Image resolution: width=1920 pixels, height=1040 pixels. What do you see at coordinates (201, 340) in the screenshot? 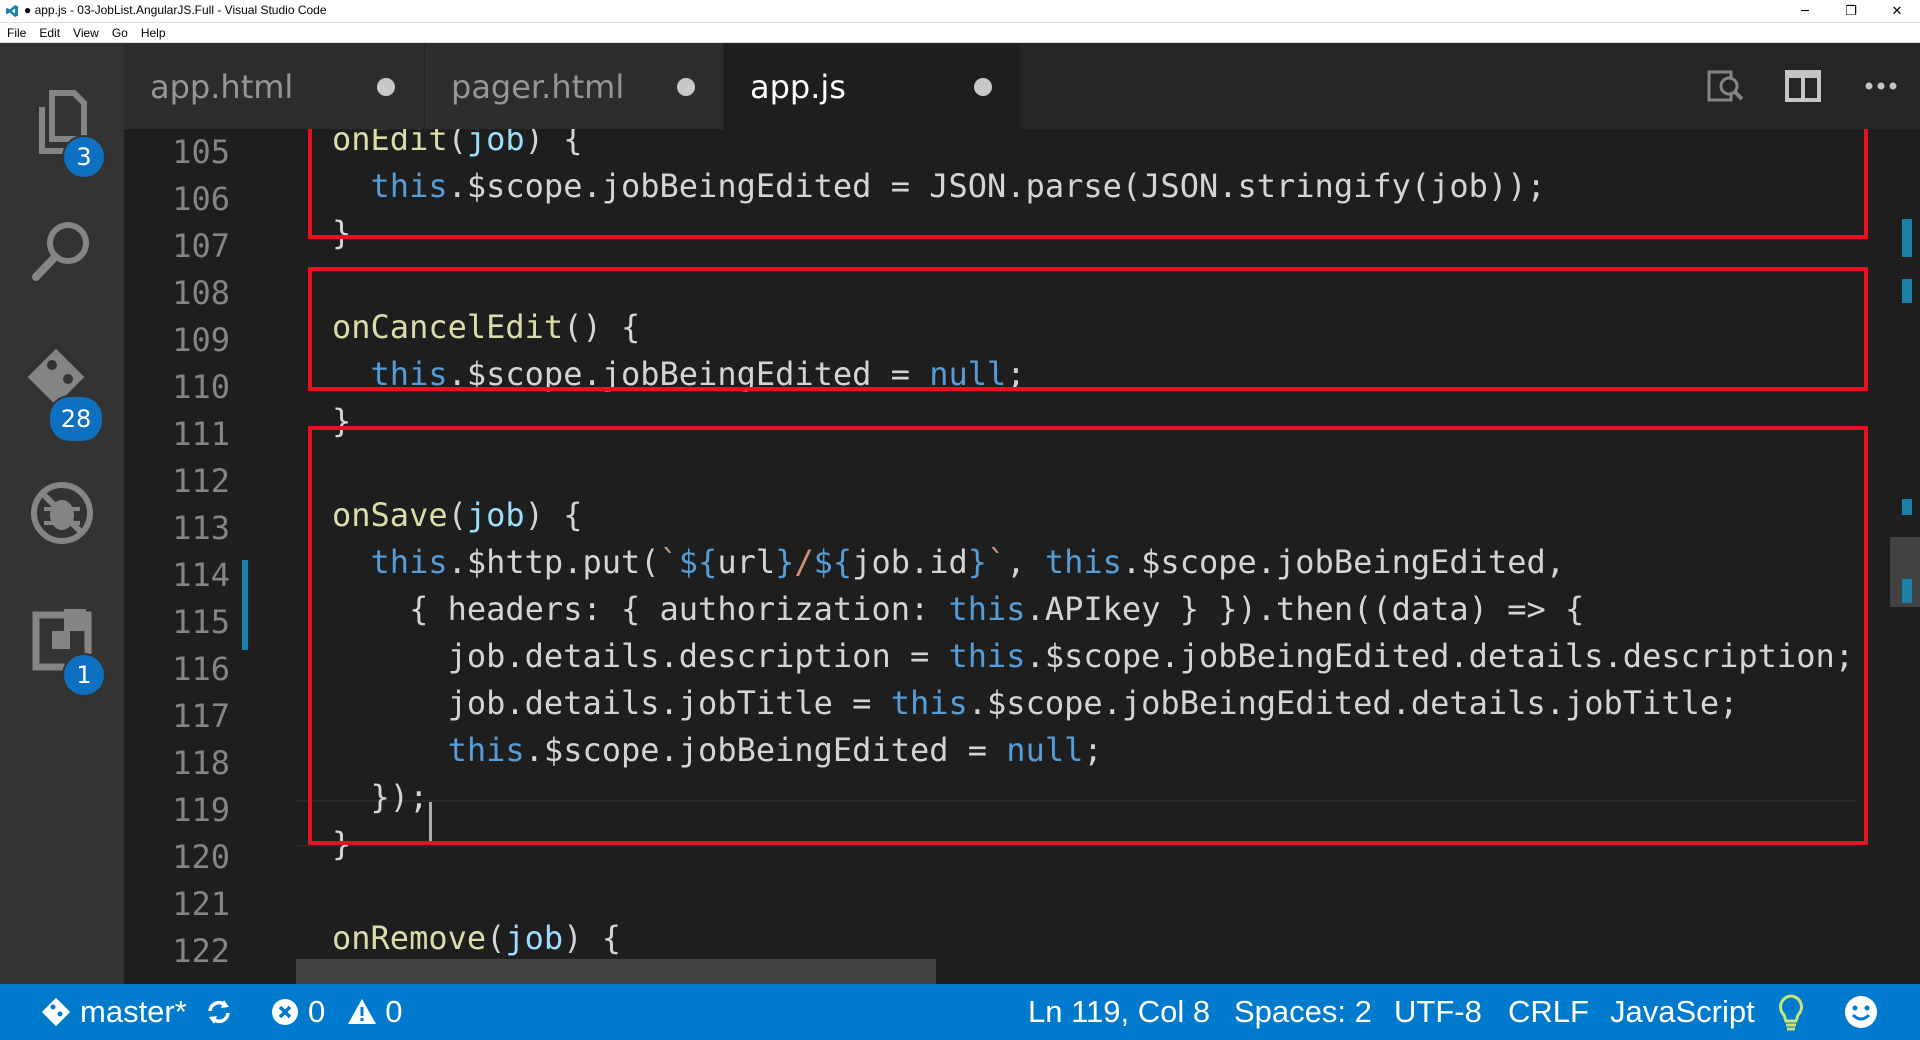
I see `line-number: 109` at bounding box center [201, 340].